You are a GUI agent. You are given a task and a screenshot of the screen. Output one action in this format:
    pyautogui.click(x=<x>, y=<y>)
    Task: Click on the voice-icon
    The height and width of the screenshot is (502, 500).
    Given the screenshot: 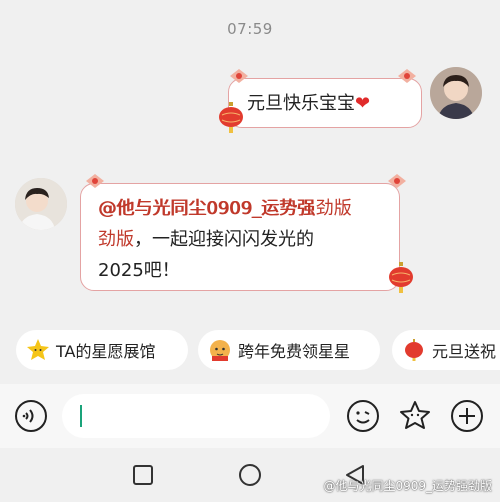 What is the action you would take?
    pyautogui.click(x=31, y=416)
    